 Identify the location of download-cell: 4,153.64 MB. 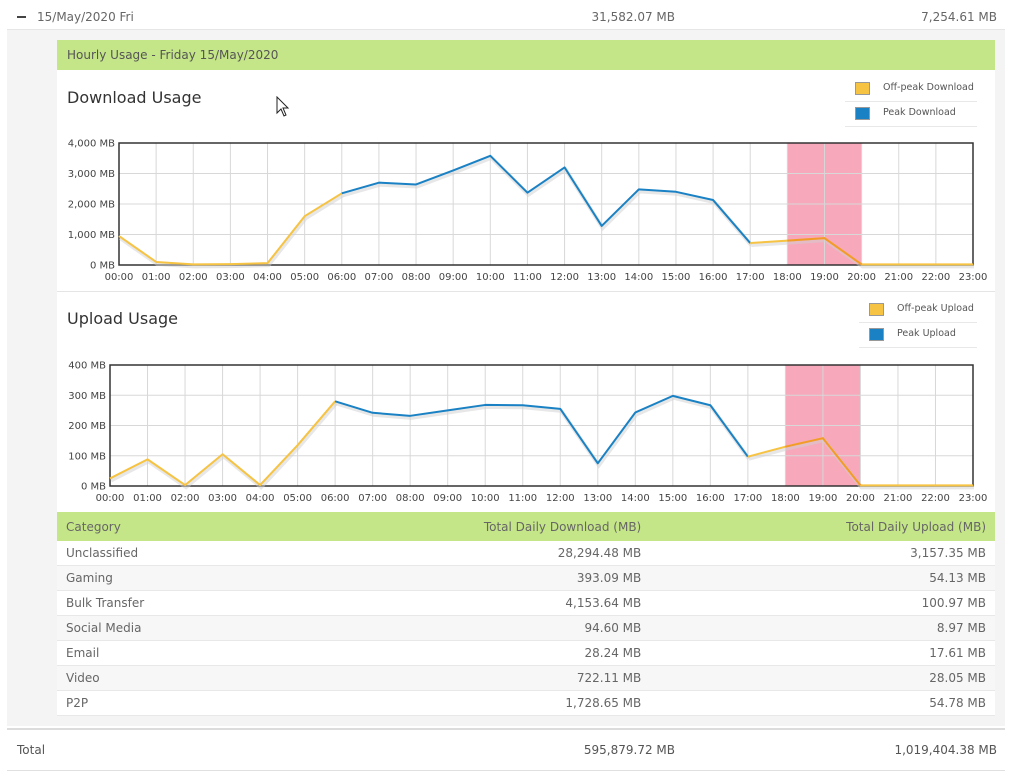
(459, 603).